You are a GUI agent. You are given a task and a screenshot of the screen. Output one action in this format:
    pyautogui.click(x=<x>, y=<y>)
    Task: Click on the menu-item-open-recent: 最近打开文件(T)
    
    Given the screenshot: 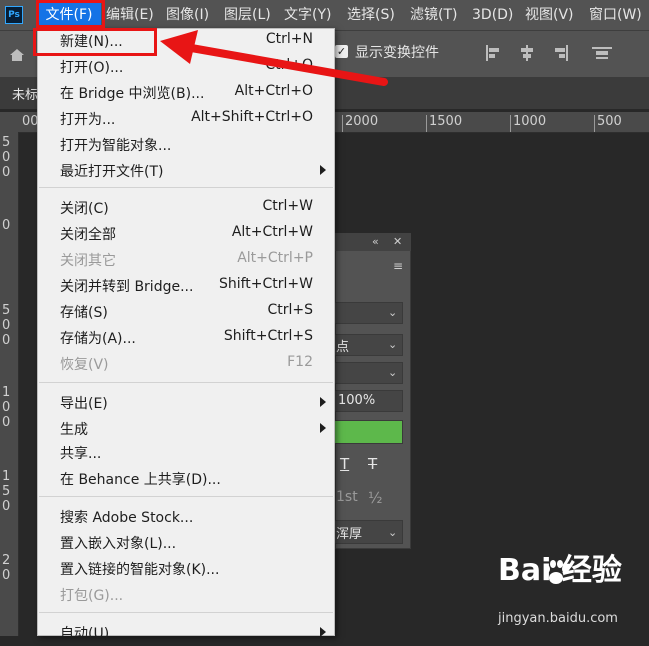 What is the action you would take?
    pyautogui.click(x=186, y=171)
    